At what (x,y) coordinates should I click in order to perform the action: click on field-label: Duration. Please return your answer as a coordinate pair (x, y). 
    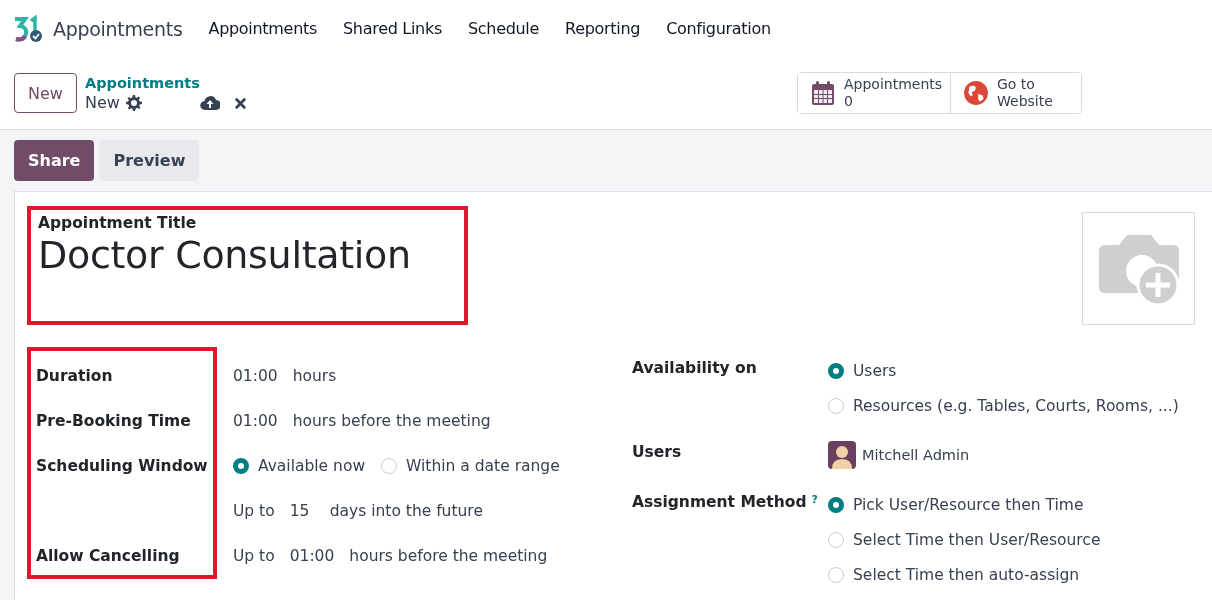
    Looking at the image, I should click on (74, 375).